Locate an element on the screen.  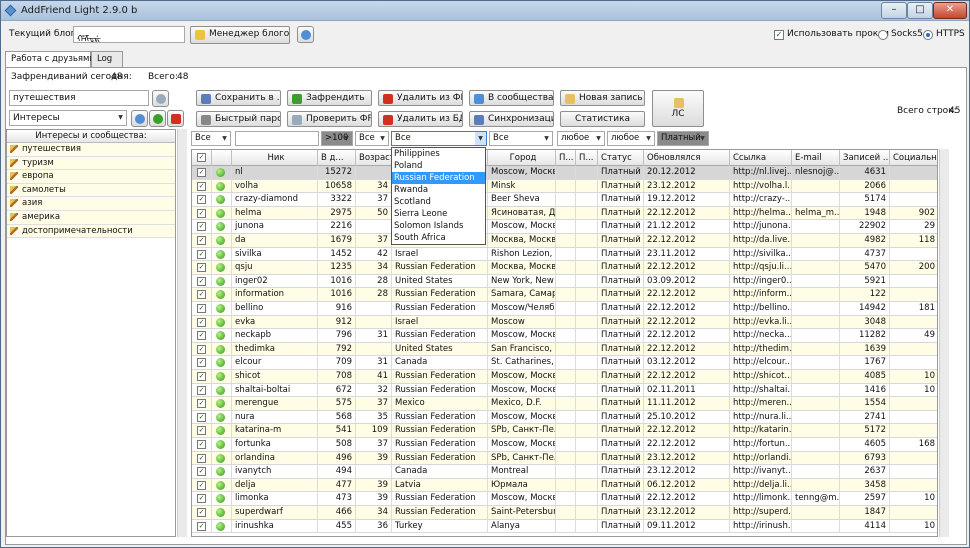
socks5-radio is located at coordinates (883, 35).